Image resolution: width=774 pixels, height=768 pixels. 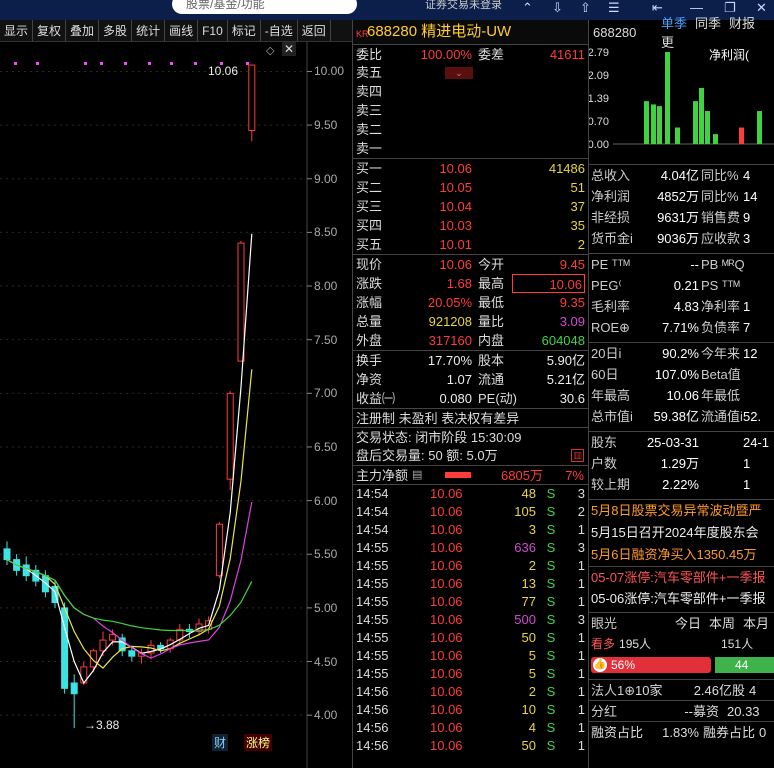 I want to click on arrow-down-icon: ⇩, so click(x=557, y=8).